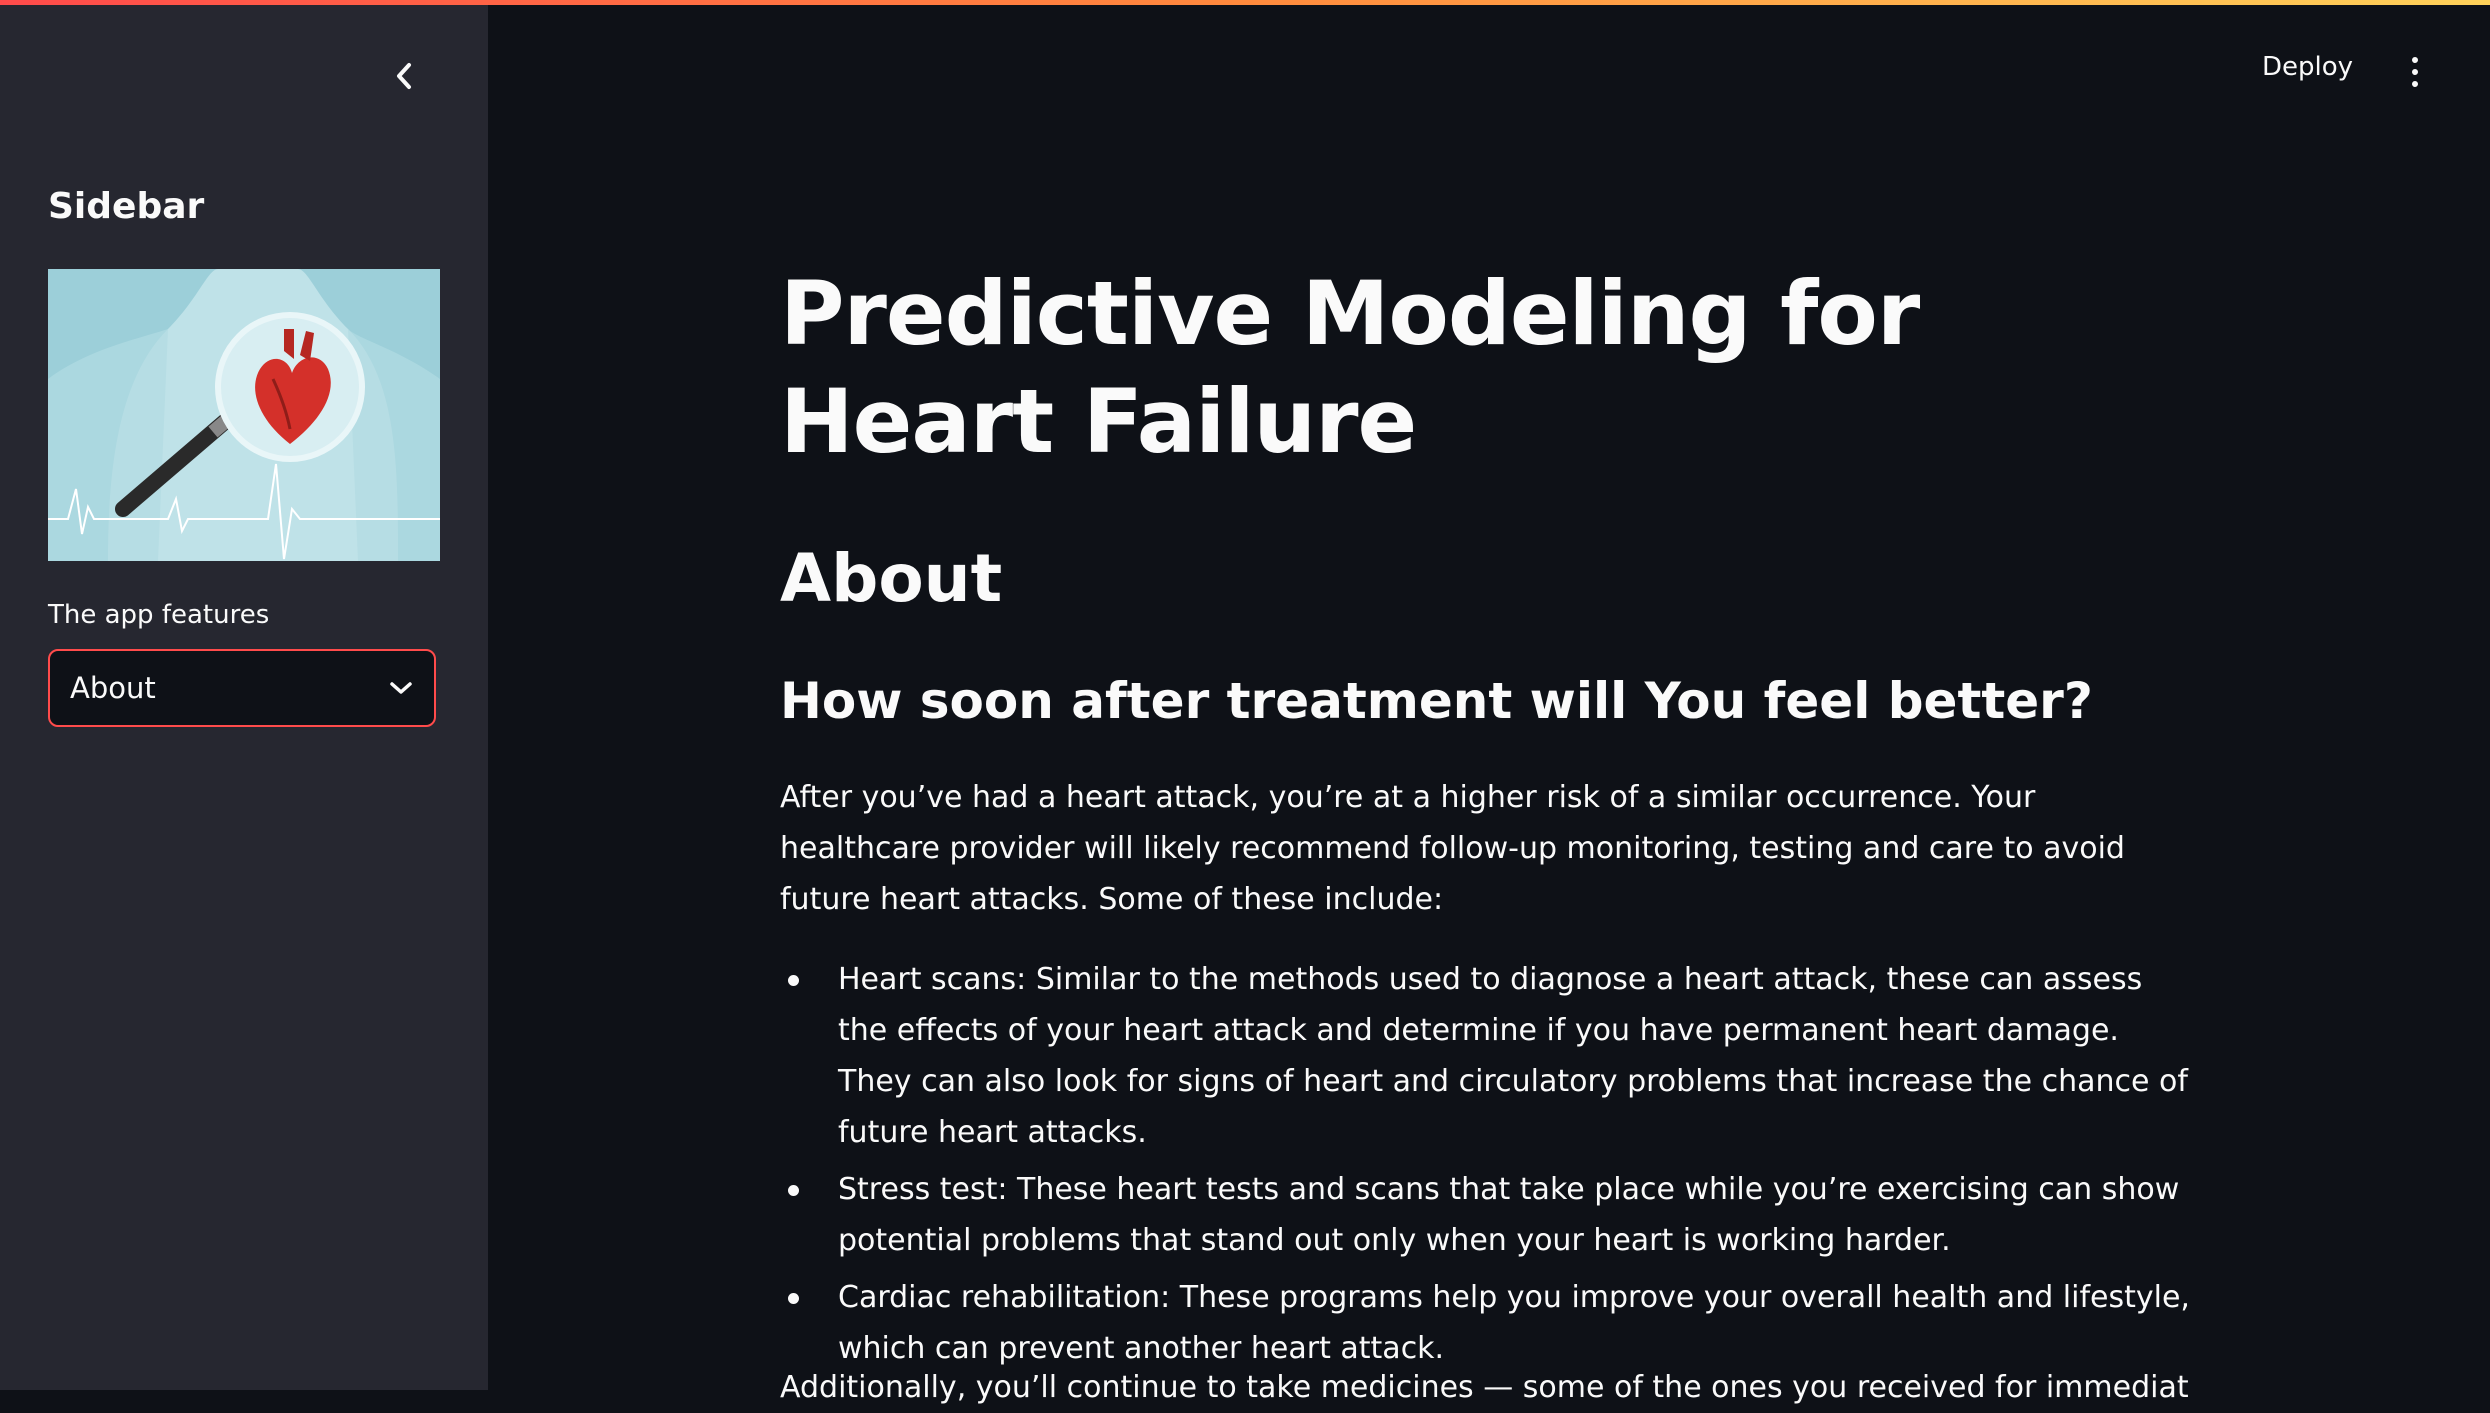 The image size is (2490, 1413). Describe the element at coordinates (2415, 60) in the screenshot. I see `more-vertical-icon` at that location.